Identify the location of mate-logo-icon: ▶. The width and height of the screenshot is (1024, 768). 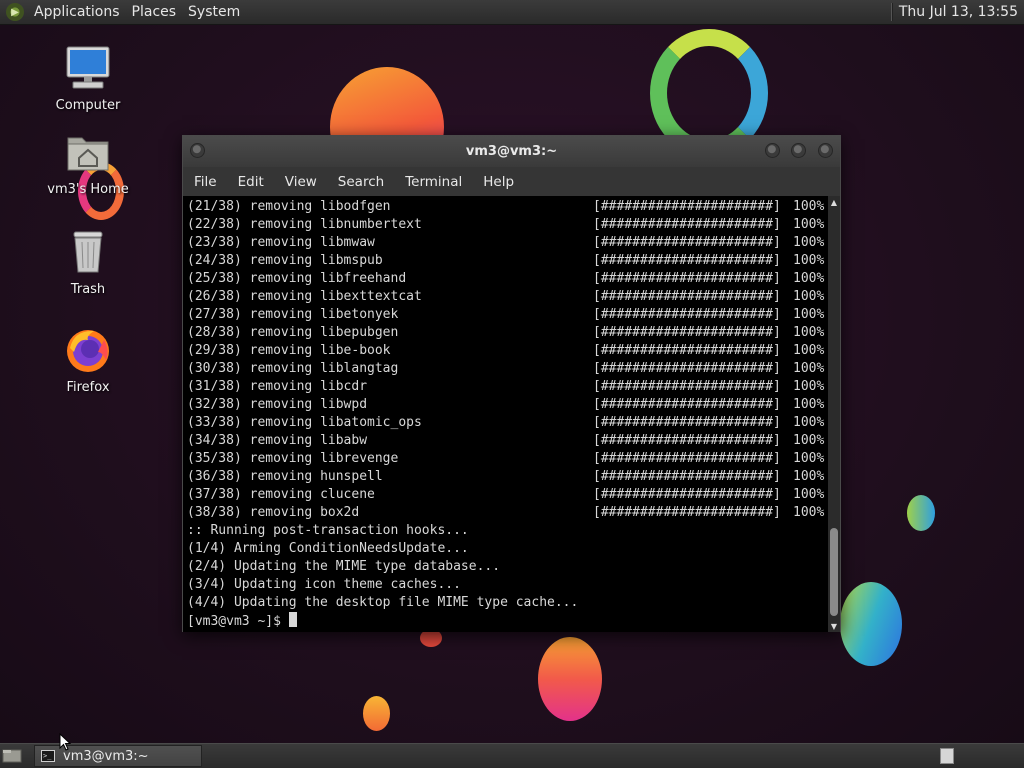
(15, 12).